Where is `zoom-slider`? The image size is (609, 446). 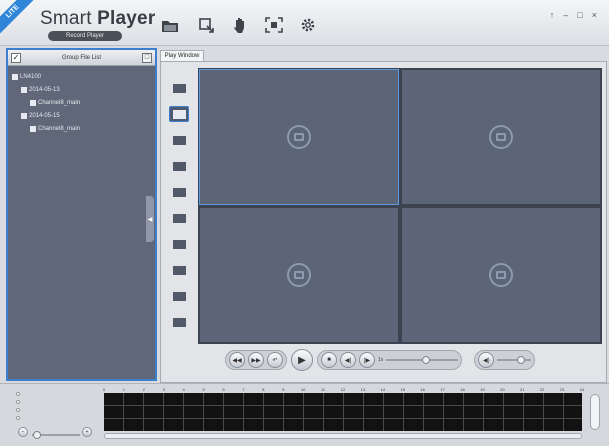 zoom-slider is located at coordinates (56, 435).